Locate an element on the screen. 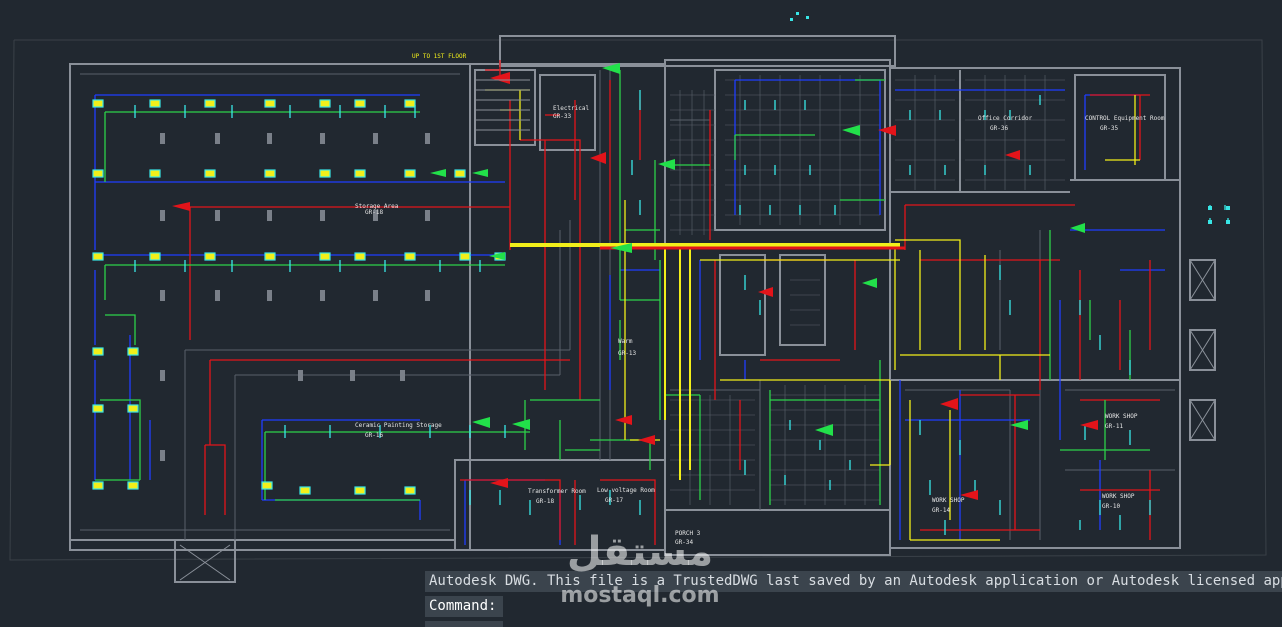 Image resolution: width=1282 pixels, height=627 pixels. room-porch-tag: GR-34 is located at coordinates (684, 542).